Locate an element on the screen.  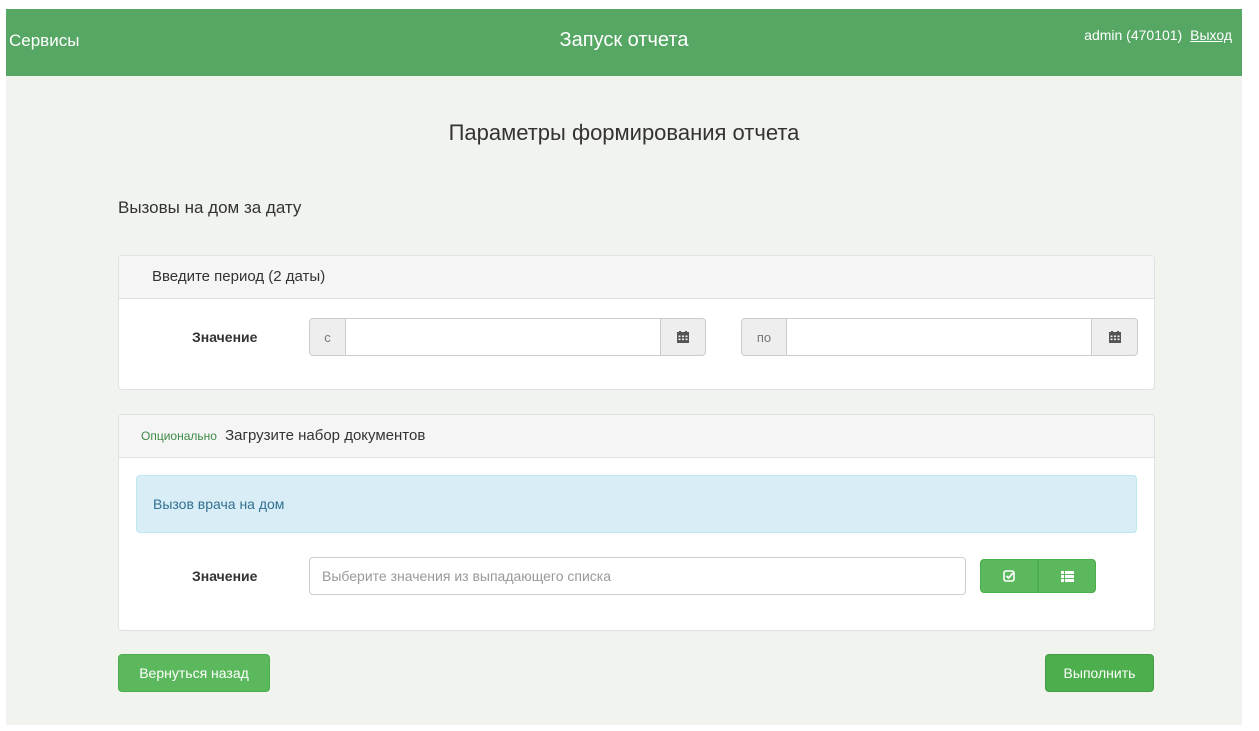
date-from-input is located at coordinates (503, 337).